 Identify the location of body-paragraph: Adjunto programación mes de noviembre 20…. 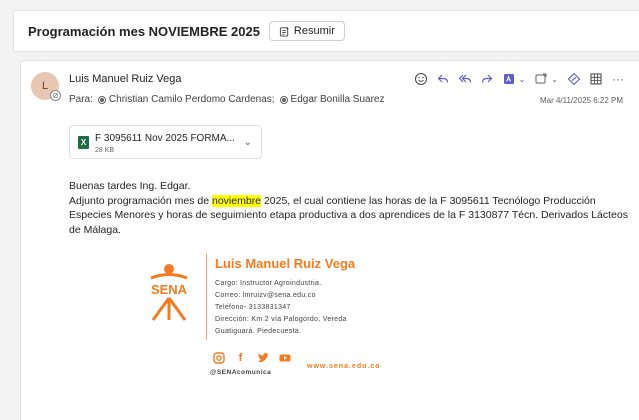
(354, 216).